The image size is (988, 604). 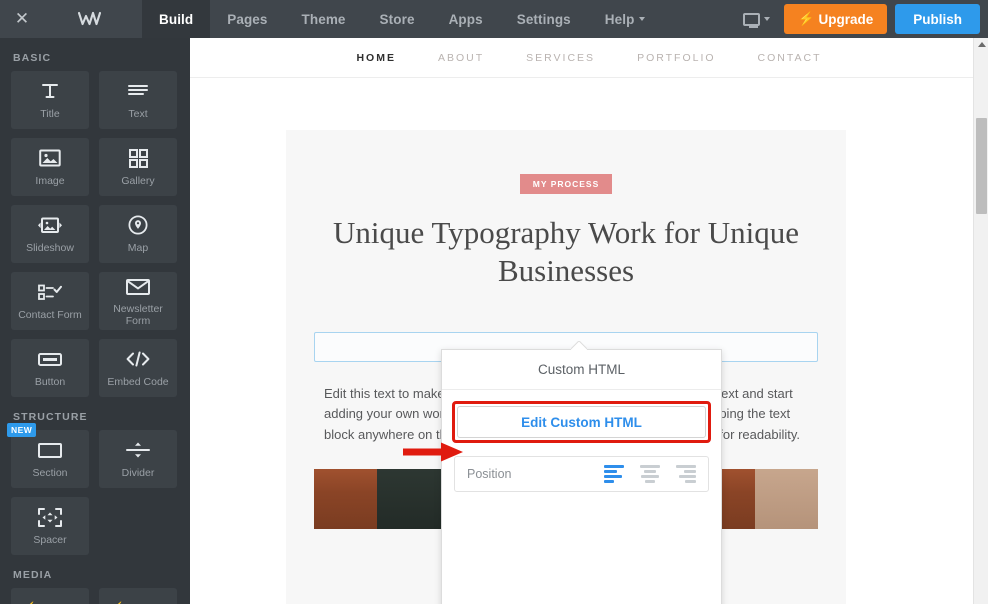 I want to click on sidebar-item-spacer: Spacer, so click(x=50, y=526).